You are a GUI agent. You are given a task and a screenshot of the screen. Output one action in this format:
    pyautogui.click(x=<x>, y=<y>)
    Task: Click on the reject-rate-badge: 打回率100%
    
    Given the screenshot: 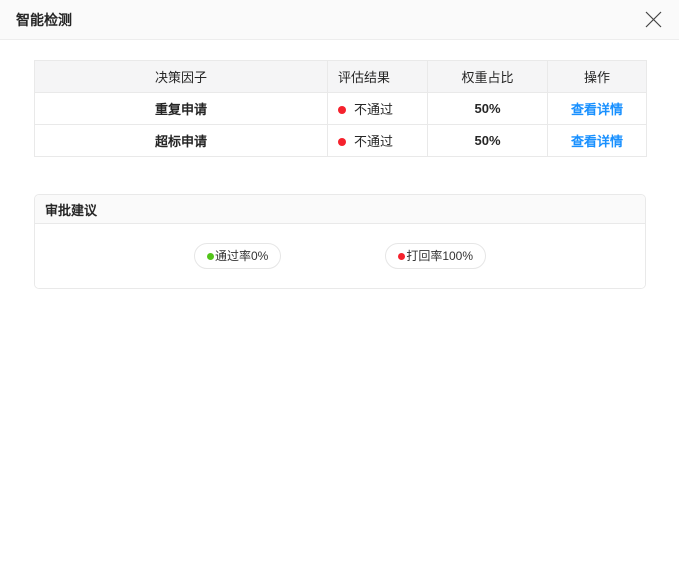 What is the action you would take?
    pyautogui.click(x=436, y=256)
    